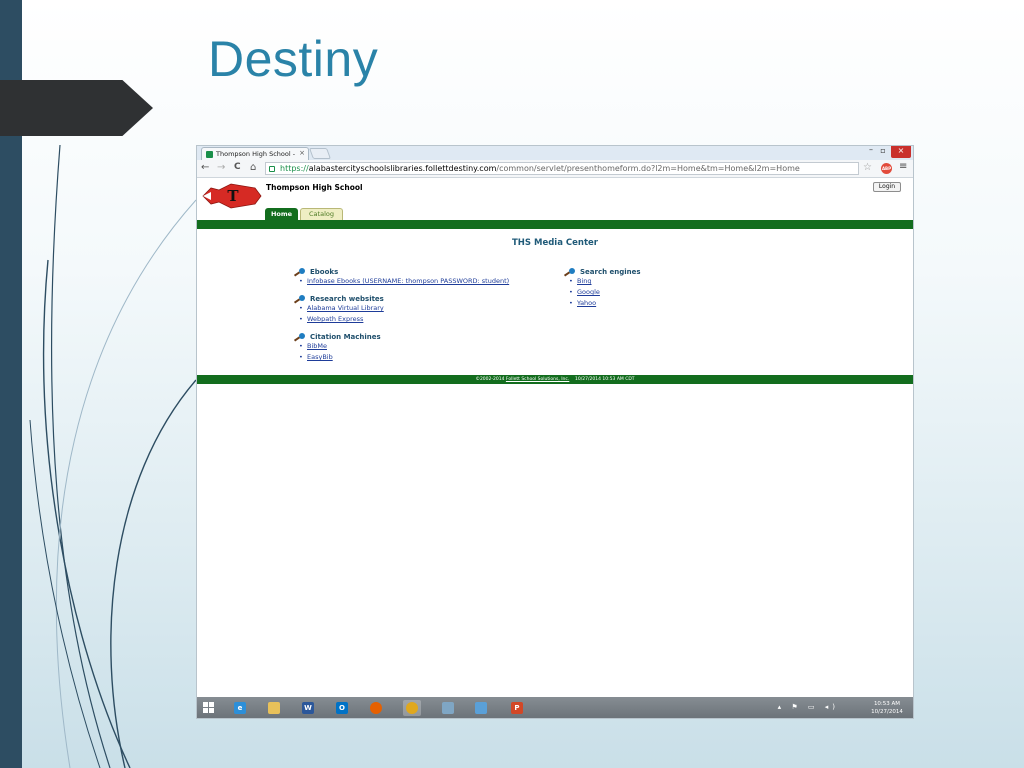  What do you see at coordinates (887, 704) in the screenshot?
I see `clock-time: 10:53 AM` at bounding box center [887, 704].